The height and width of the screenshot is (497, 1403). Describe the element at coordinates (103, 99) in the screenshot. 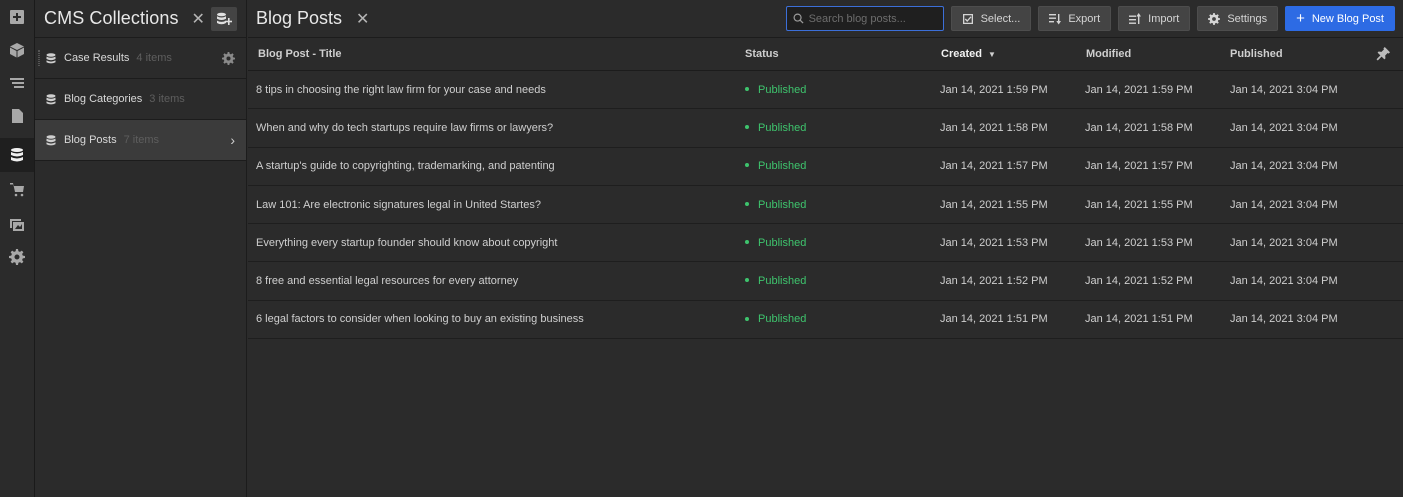

I see `collection-name: Blog Categories` at that location.